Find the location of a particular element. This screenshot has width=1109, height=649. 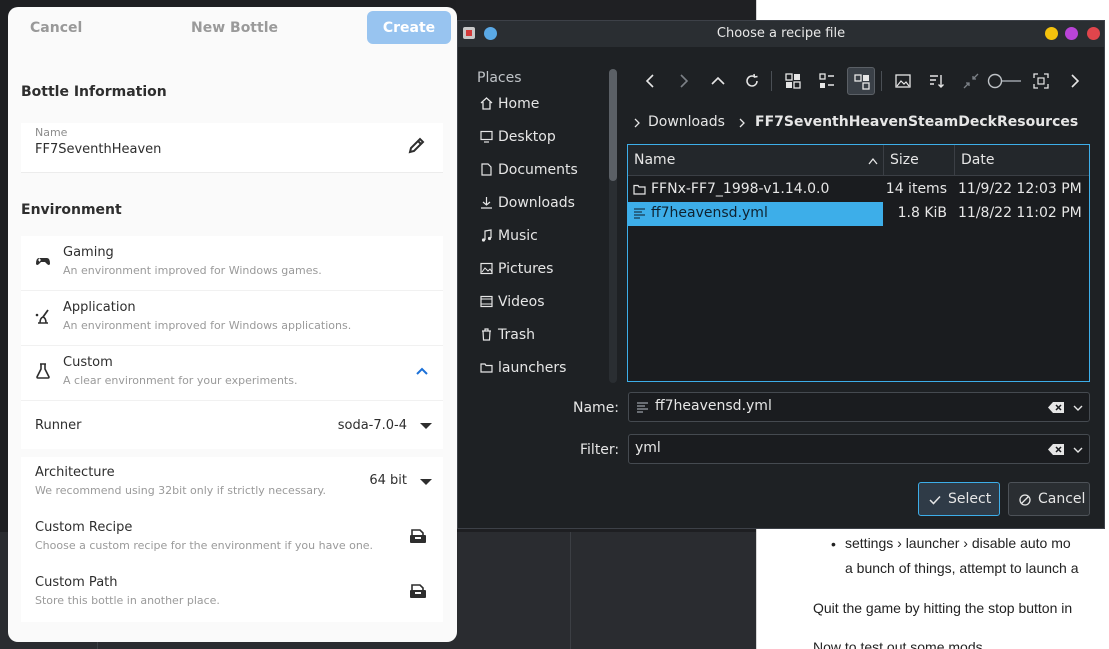

view-compact-icon is located at coordinates (826, 80).